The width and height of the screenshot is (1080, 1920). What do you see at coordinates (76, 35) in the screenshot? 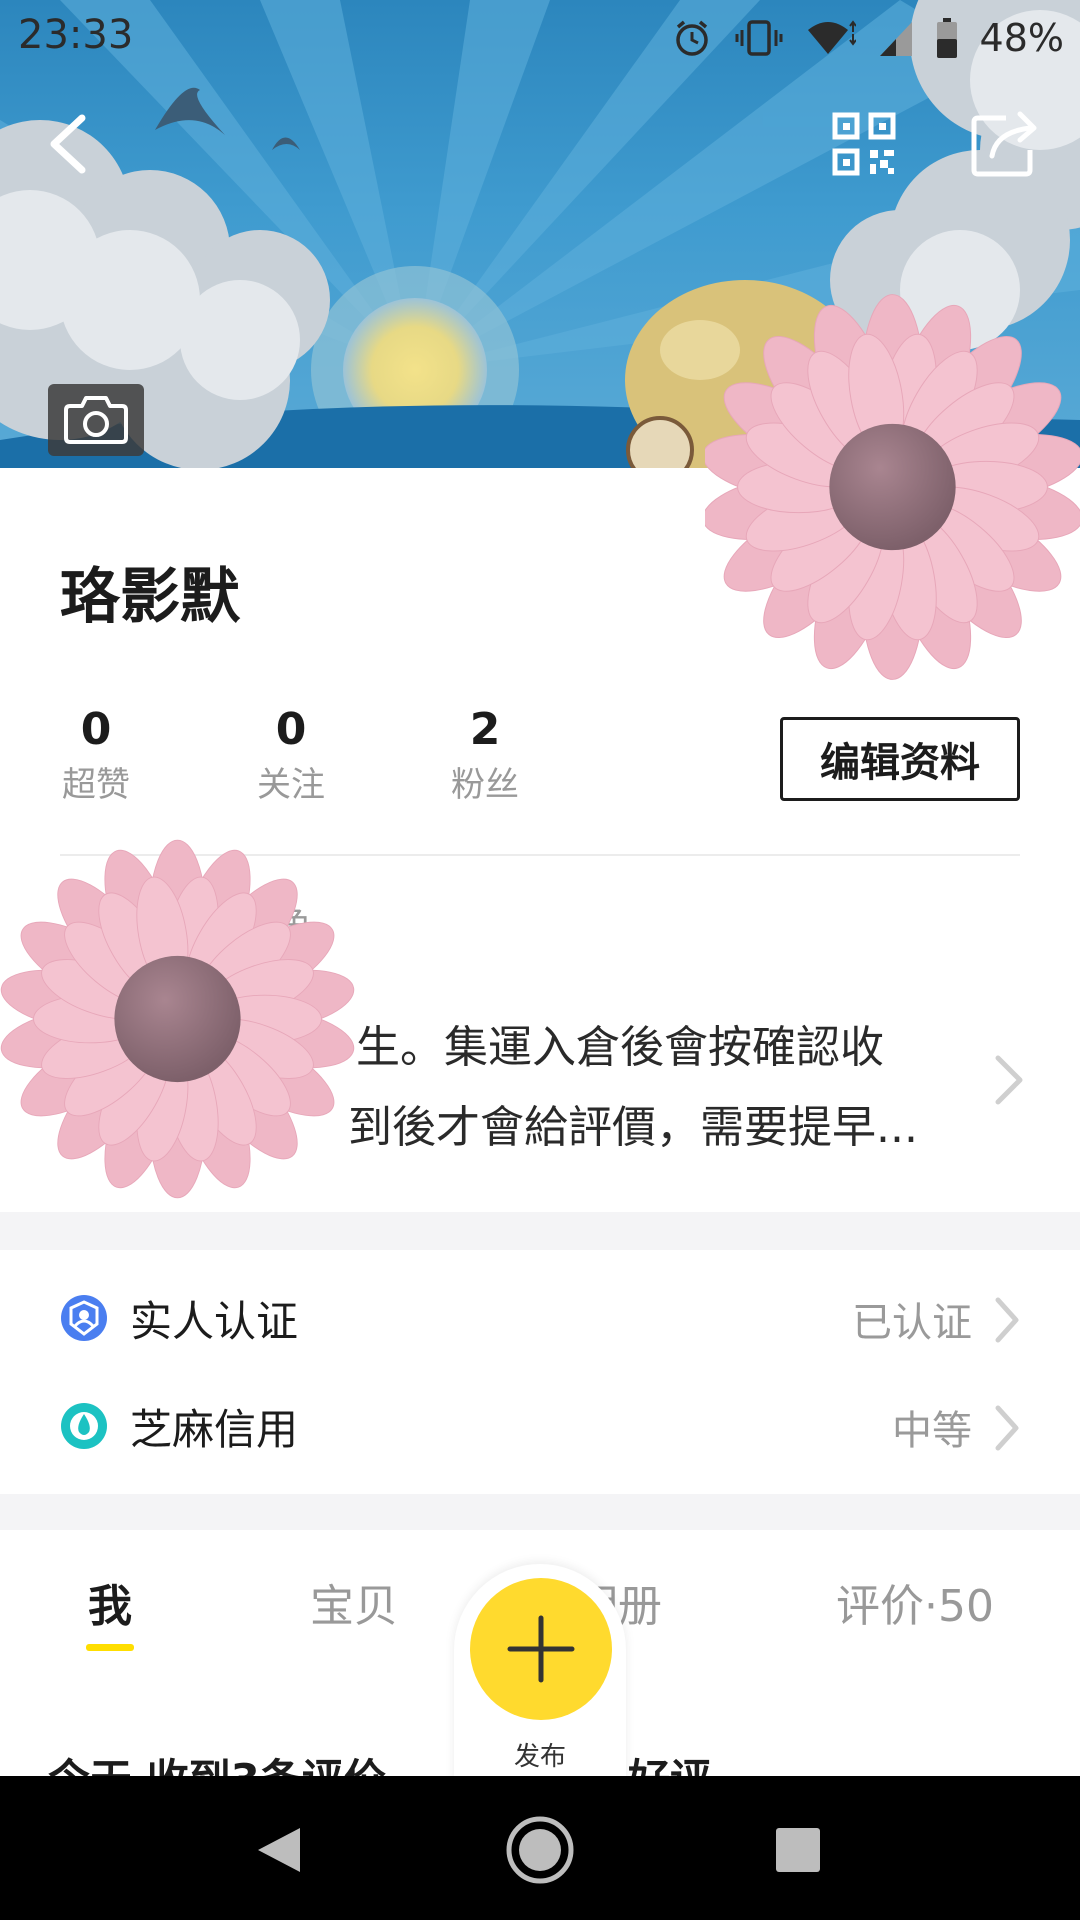
I see `status-time: 23:33` at bounding box center [76, 35].